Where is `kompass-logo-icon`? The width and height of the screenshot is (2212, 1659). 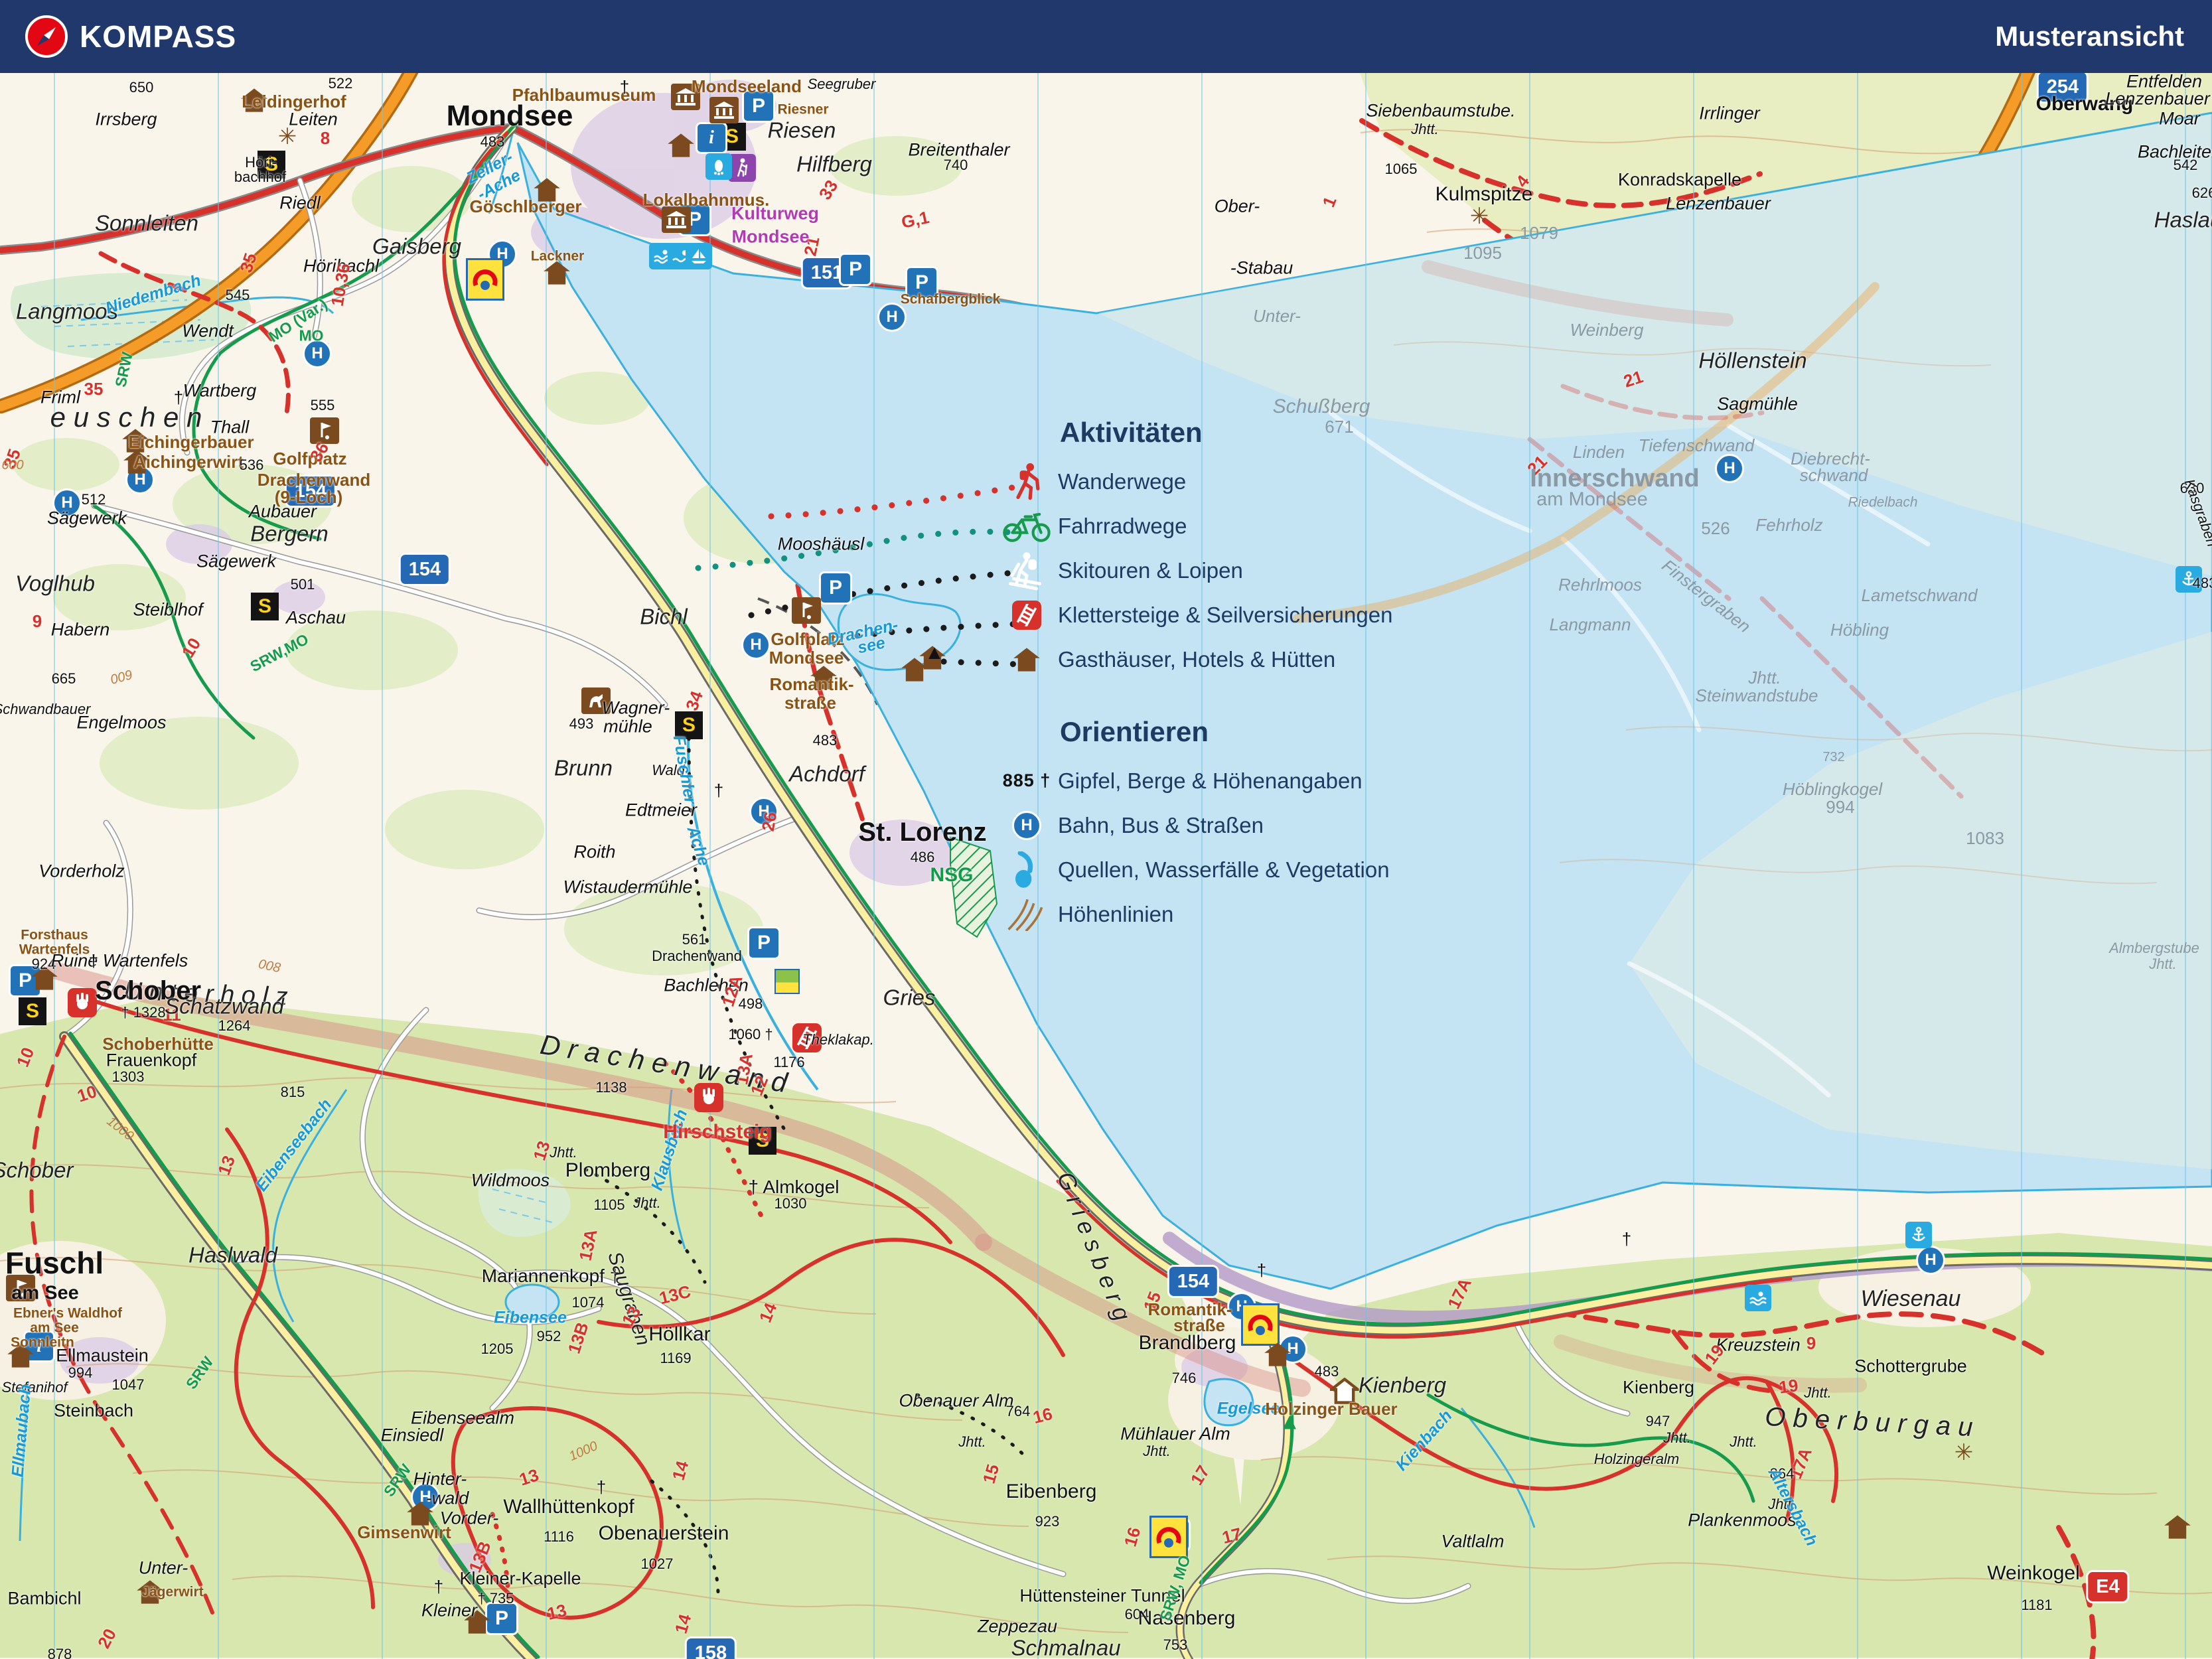
kompass-logo-icon is located at coordinates (47, 36).